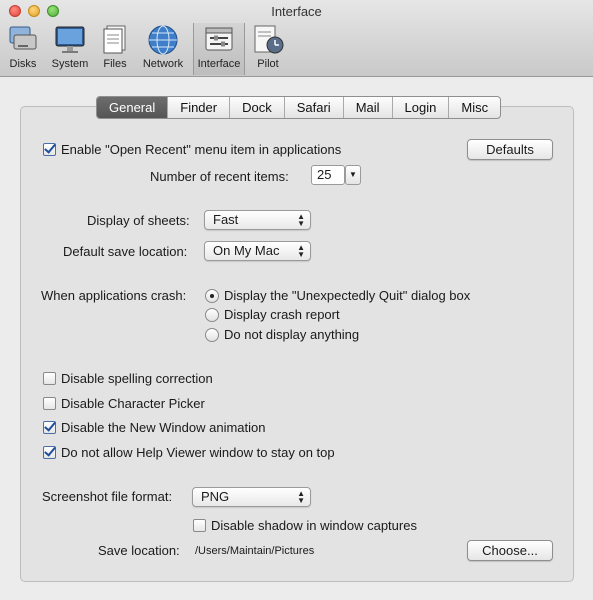  What do you see at coordinates (49, 451) in the screenshot?
I see `help-viewer-checkbox` at bounding box center [49, 451].